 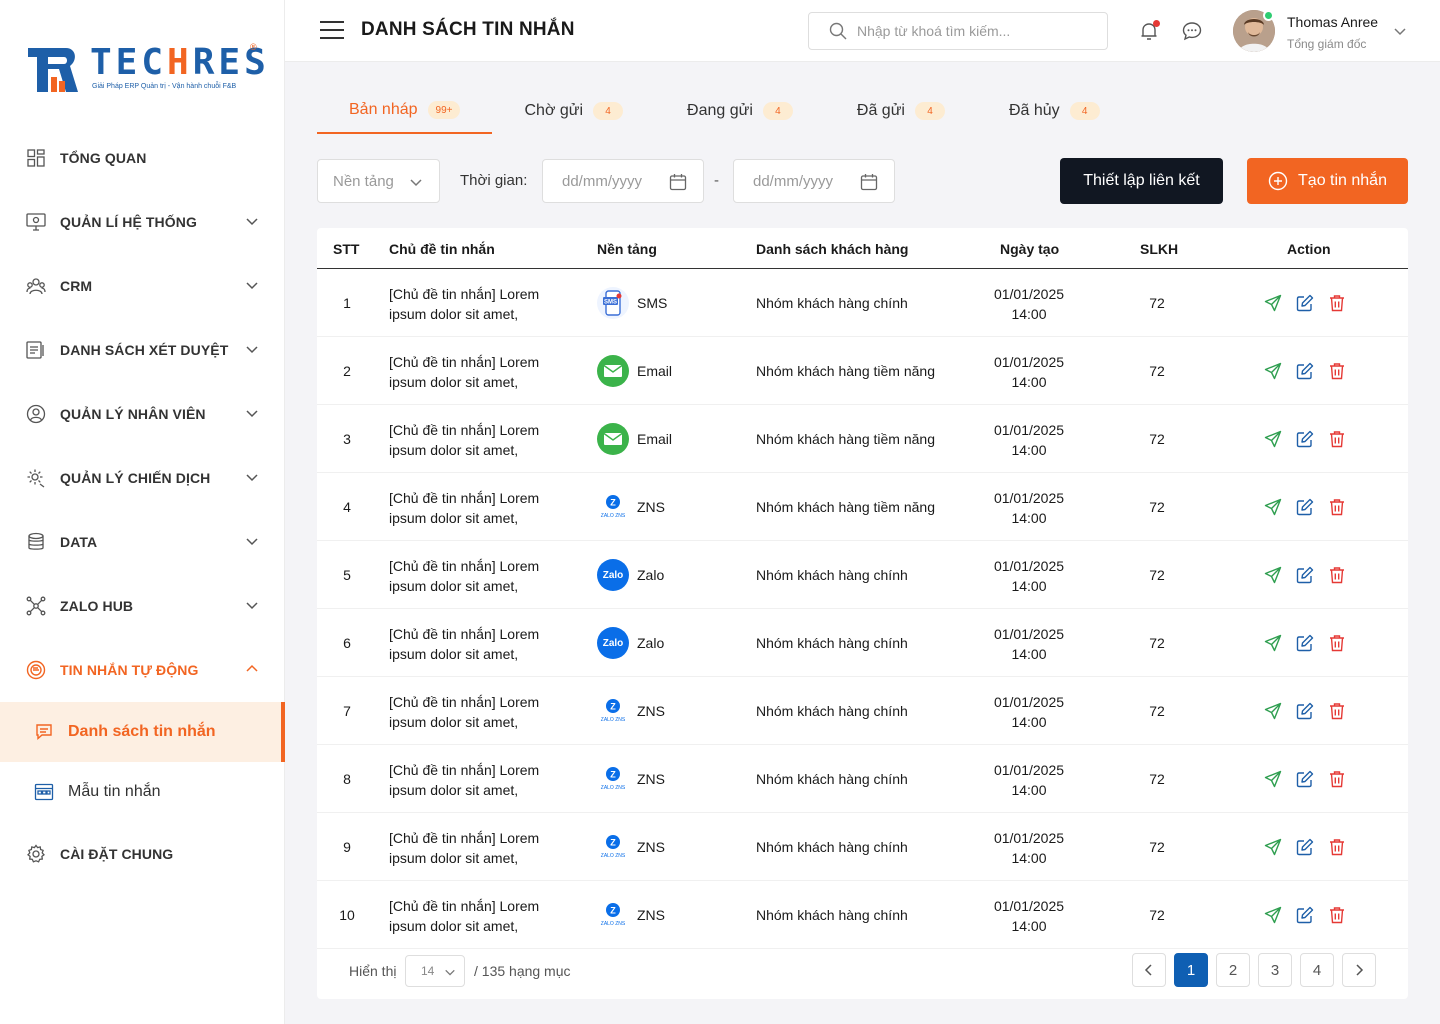 I want to click on page-button-2: 2, so click(x=1233, y=970).